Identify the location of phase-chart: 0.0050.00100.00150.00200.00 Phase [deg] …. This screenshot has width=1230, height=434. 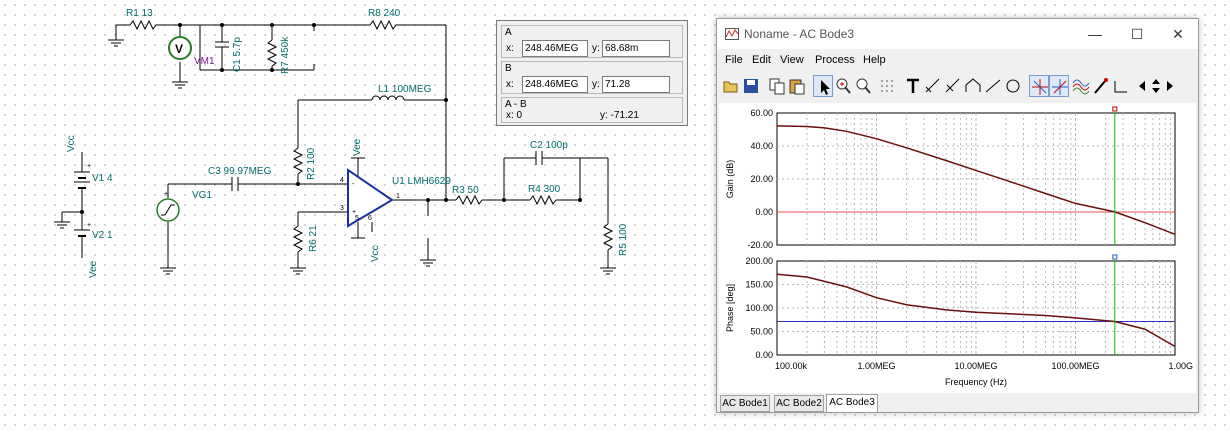
(959, 320).